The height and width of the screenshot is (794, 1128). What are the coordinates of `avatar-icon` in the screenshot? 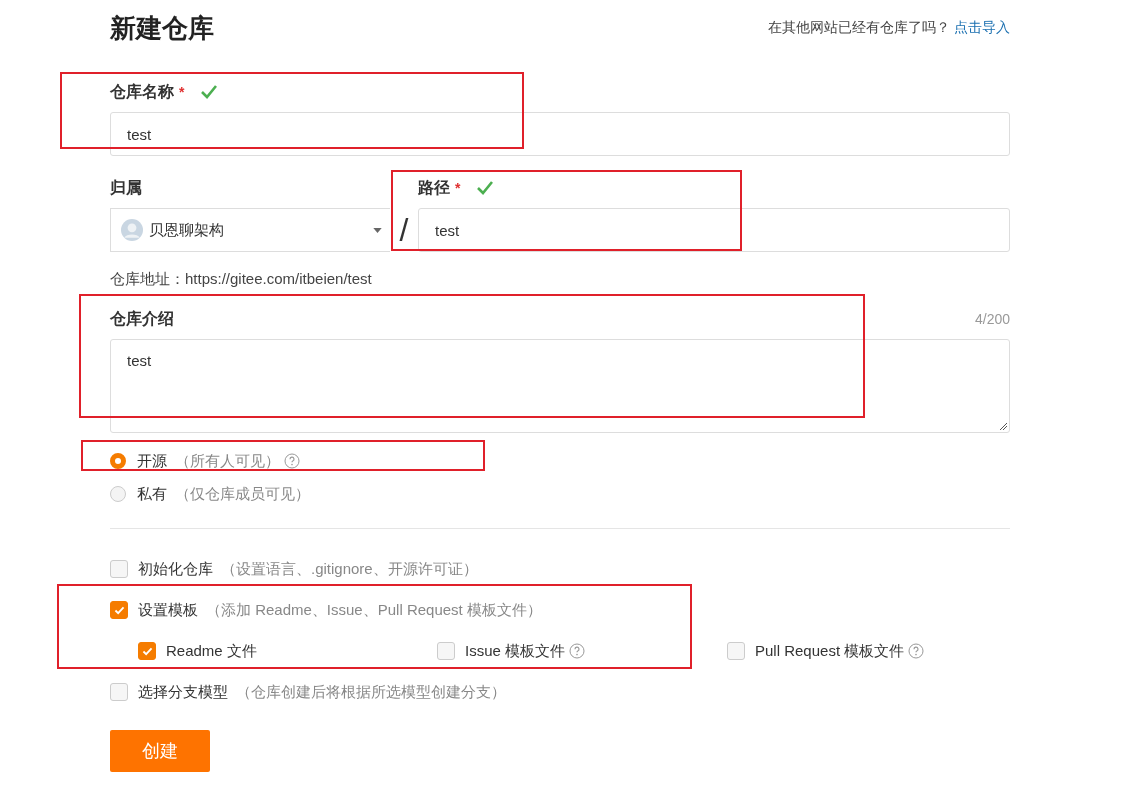 It's located at (132, 230).